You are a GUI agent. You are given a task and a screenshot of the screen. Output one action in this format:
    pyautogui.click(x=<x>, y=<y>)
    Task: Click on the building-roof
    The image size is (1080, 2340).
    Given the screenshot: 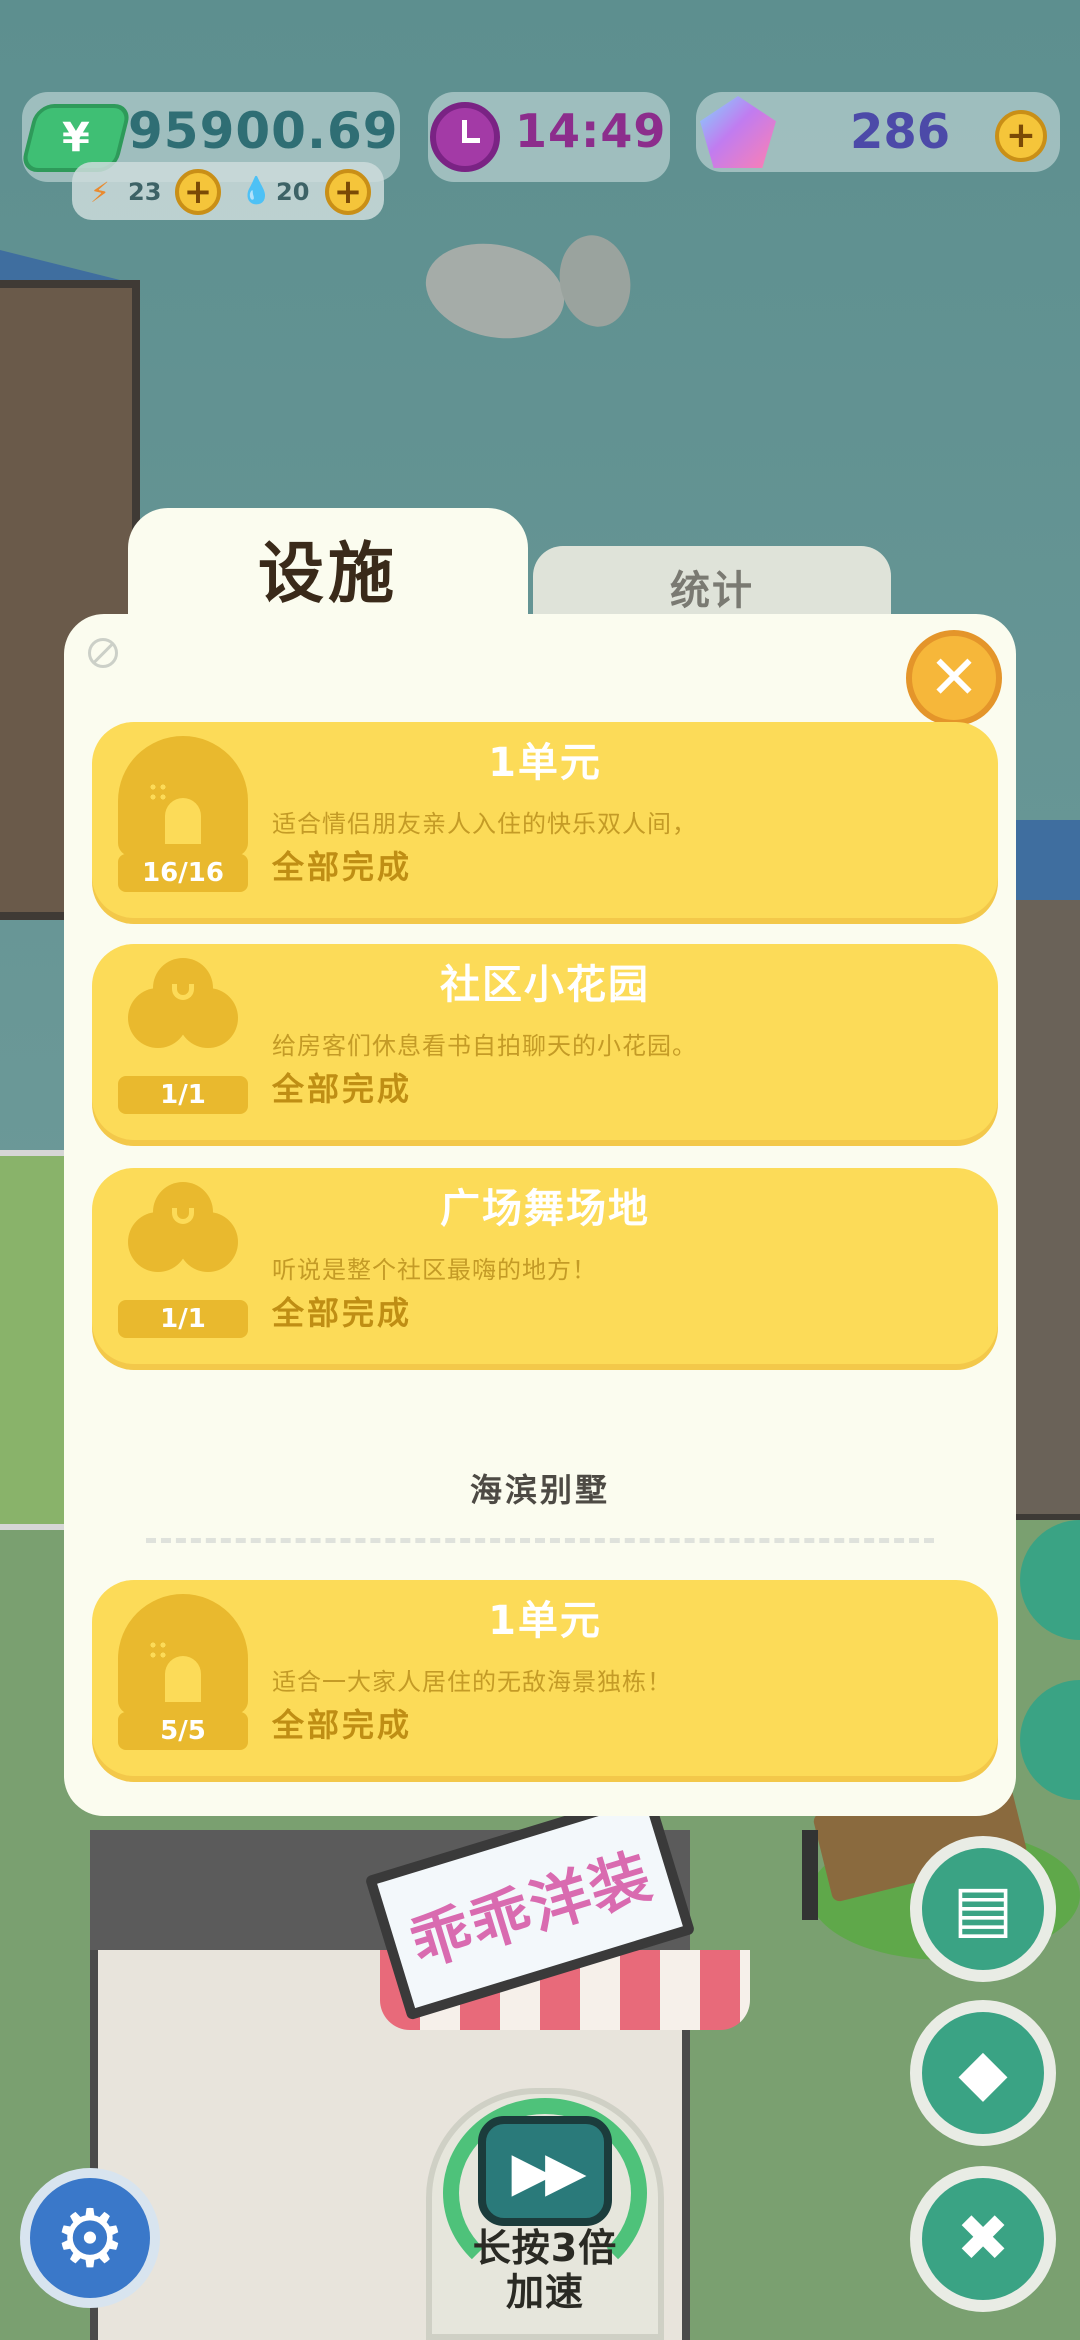 What is the action you would take?
    pyautogui.click(x=1045, y=860)
    